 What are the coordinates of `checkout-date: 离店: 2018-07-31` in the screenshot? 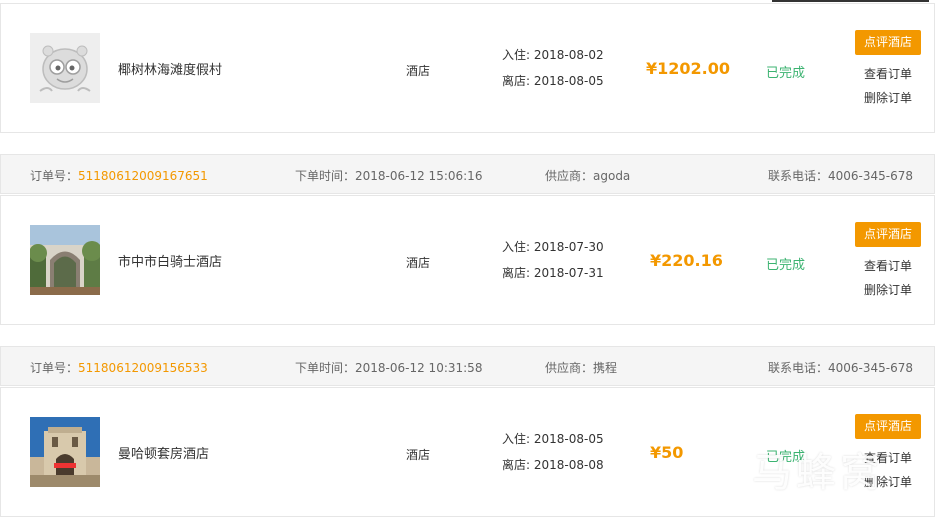 It's located at (553, 273).